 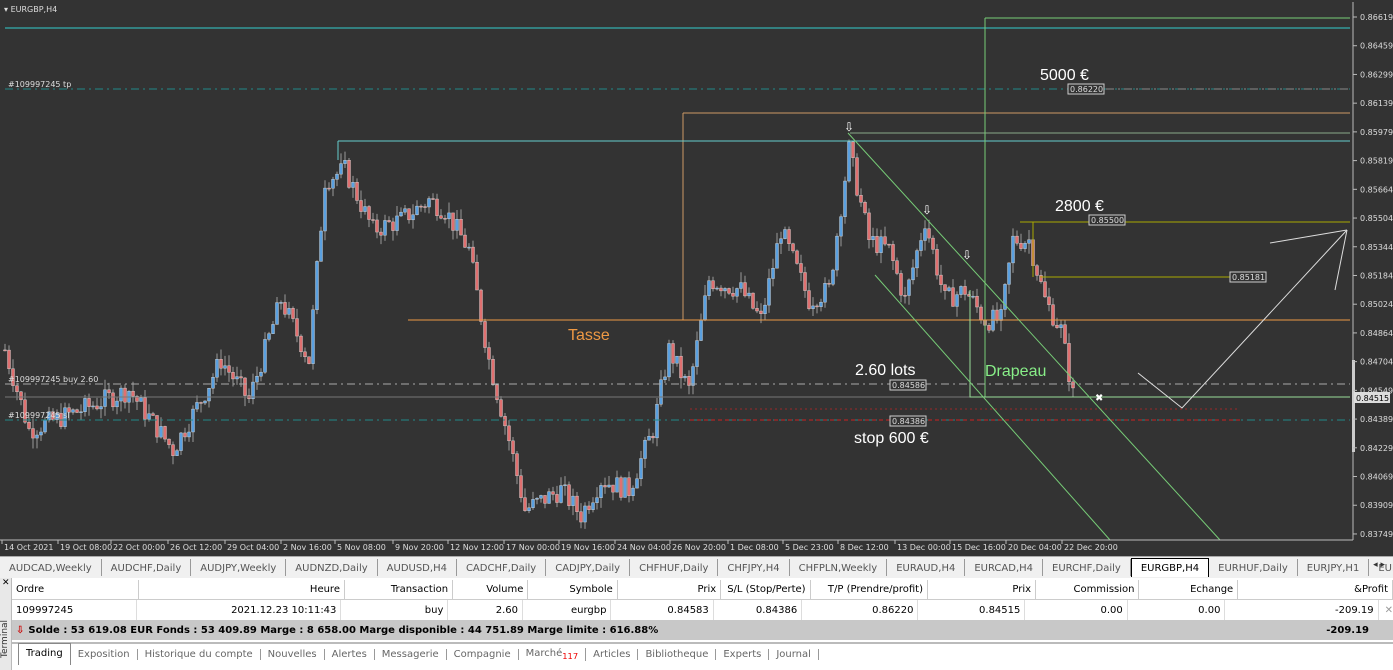 What do you see at coordinates (104, 654) in the screenshot?
I see `terminal-tab: Exposition` at bounding box center [104, 654].